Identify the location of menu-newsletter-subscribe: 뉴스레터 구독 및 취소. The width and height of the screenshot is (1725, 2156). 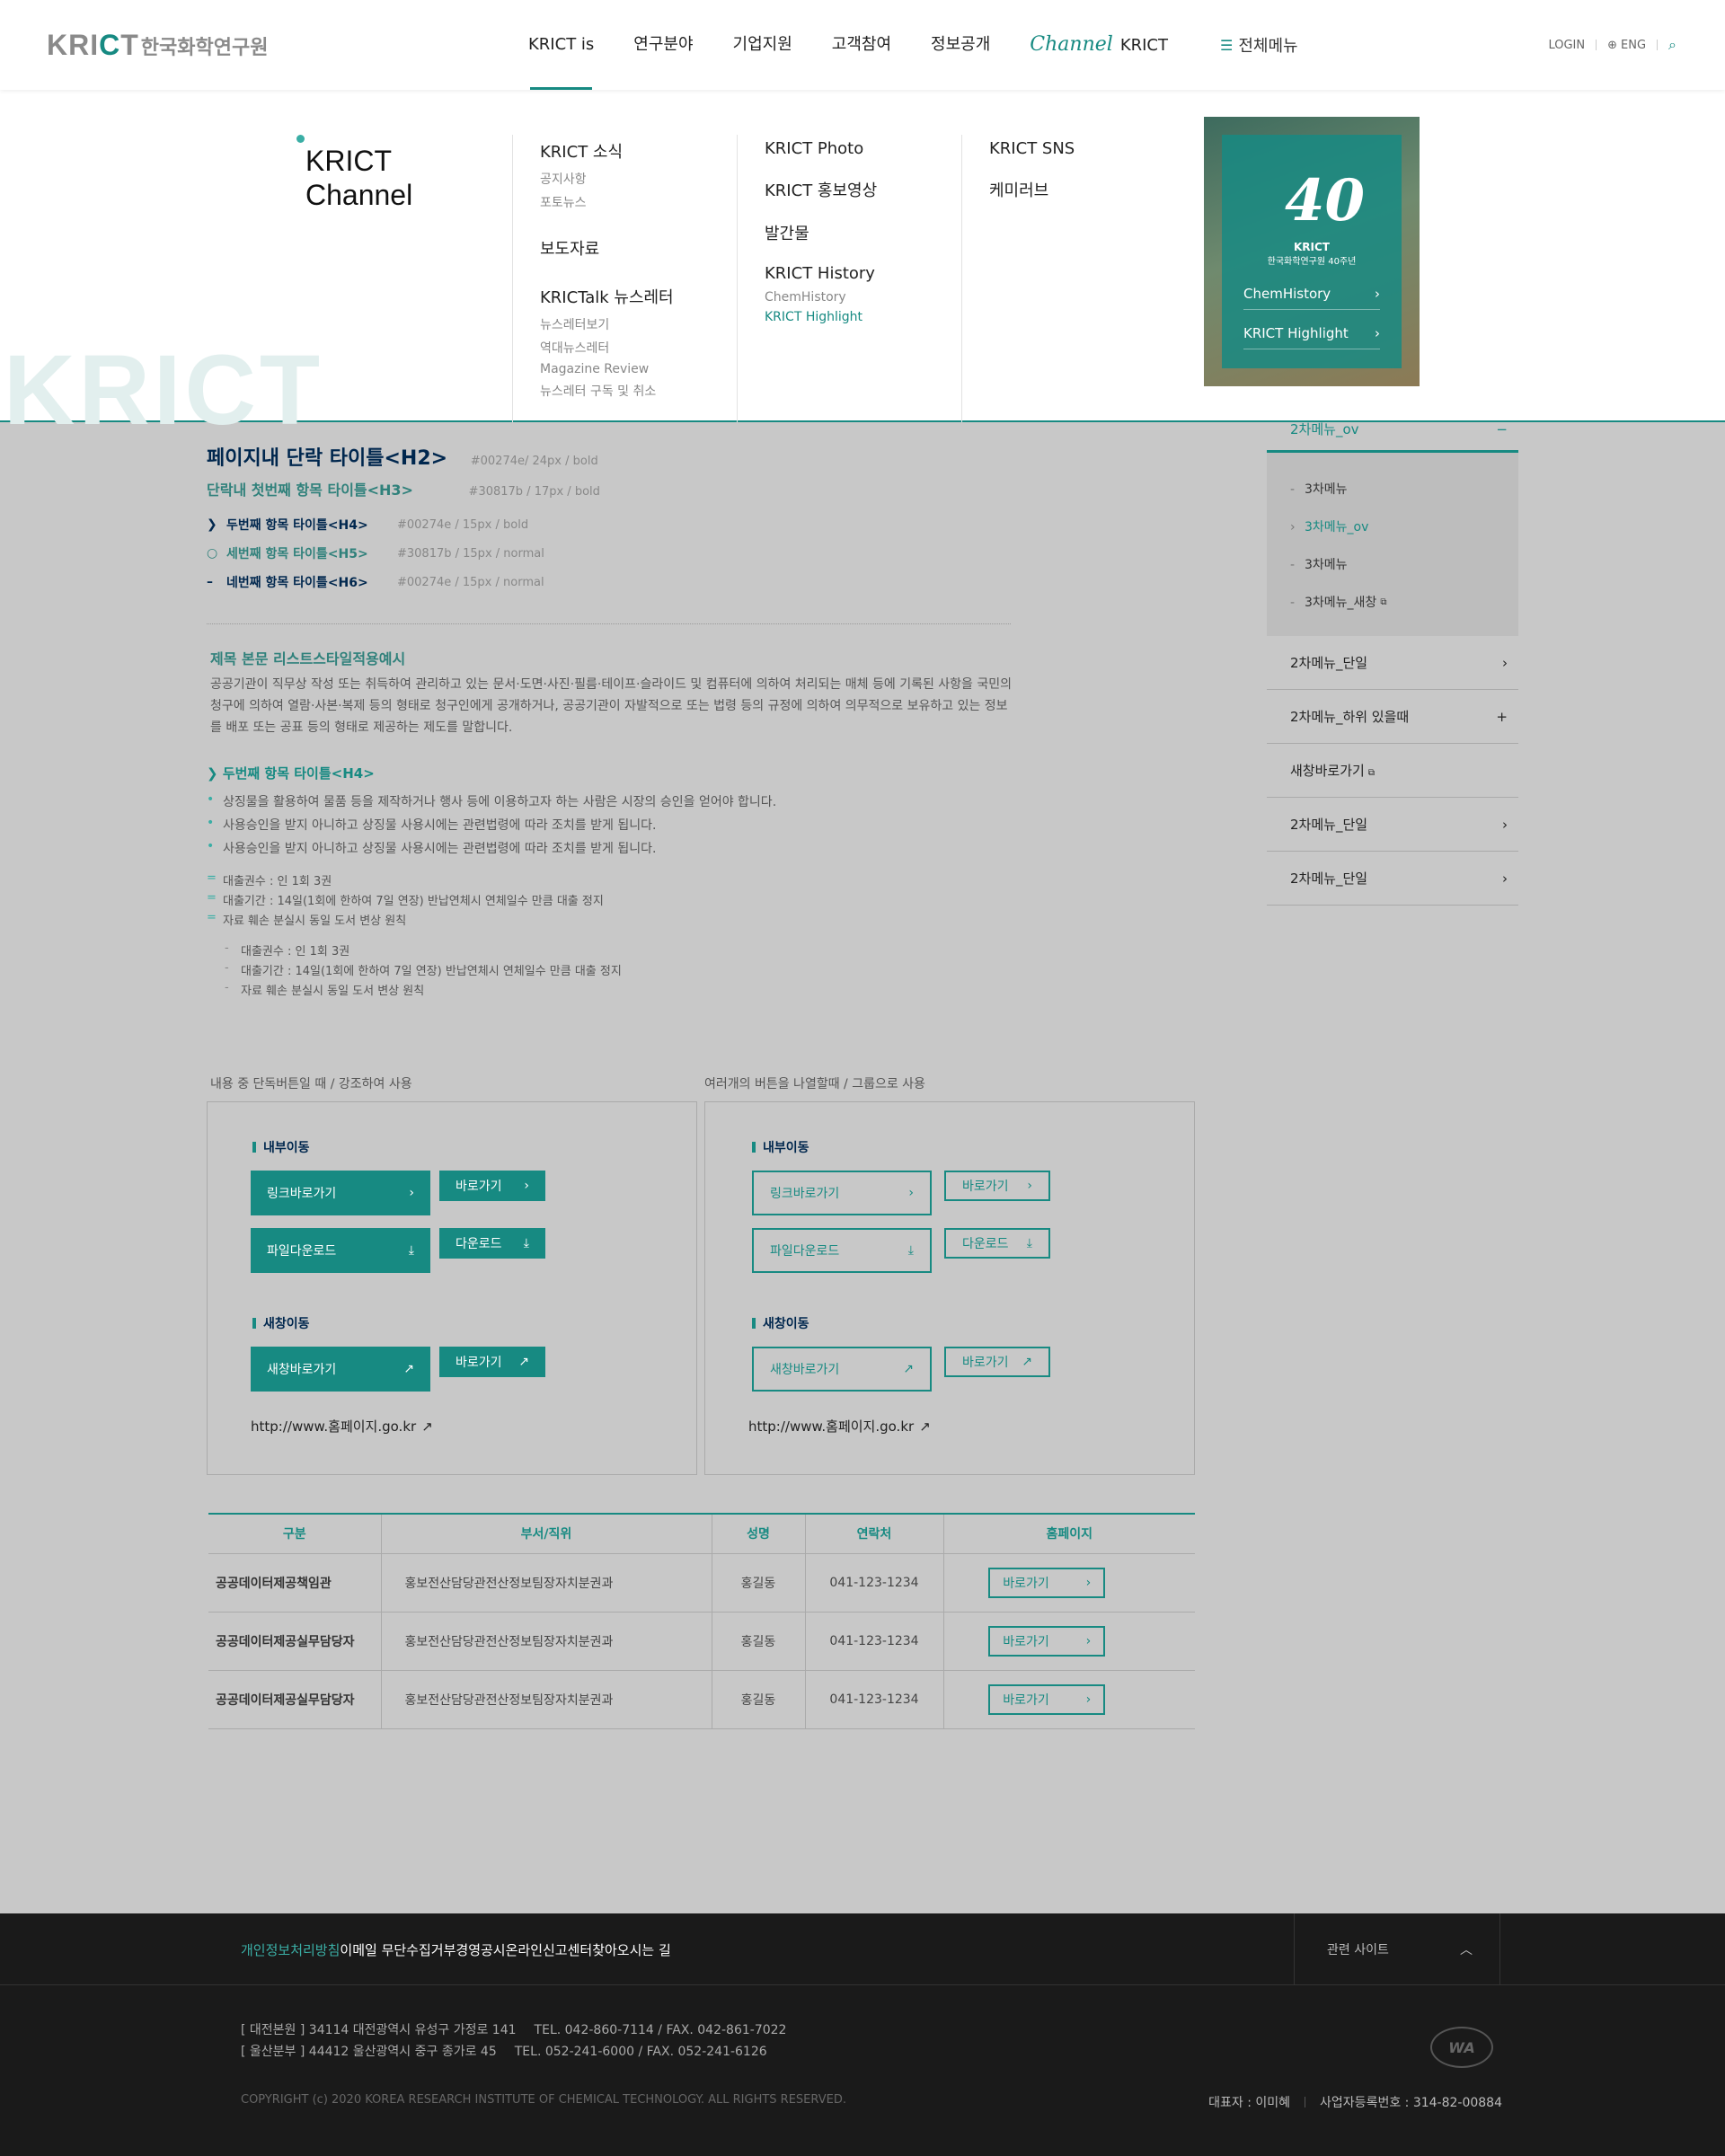
(638, 391).